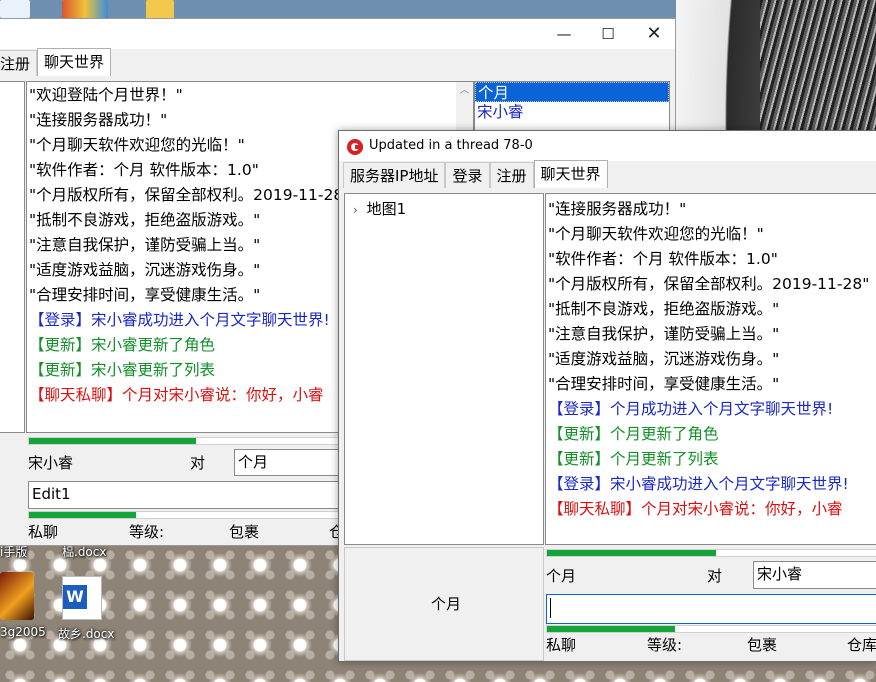 This screenshot has width=876, height=682. What do you see at coordinates (12, 257) in the screenshot?
I see `map-tree-panel` at bounding box center [12, 257].